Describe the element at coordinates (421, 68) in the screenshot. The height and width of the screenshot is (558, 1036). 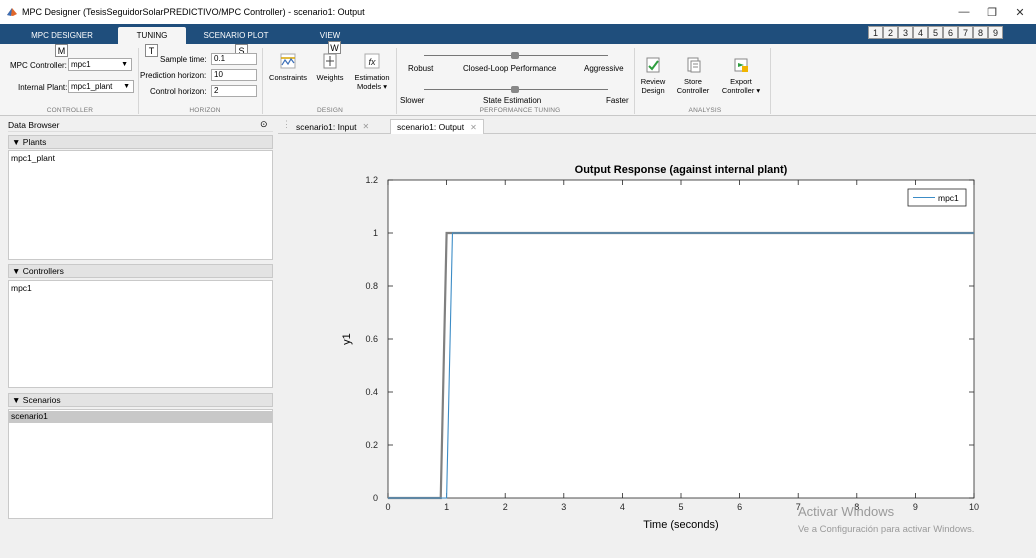
I see `robust-label: Robust` at that location.